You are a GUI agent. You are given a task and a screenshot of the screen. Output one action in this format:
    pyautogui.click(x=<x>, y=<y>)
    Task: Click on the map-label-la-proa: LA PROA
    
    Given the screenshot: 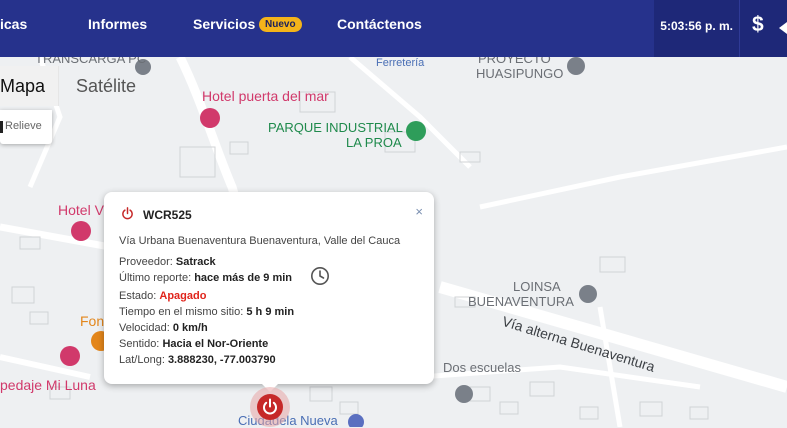 What is the action you would take?
    pyautogui.click(x=374, y=142)
    